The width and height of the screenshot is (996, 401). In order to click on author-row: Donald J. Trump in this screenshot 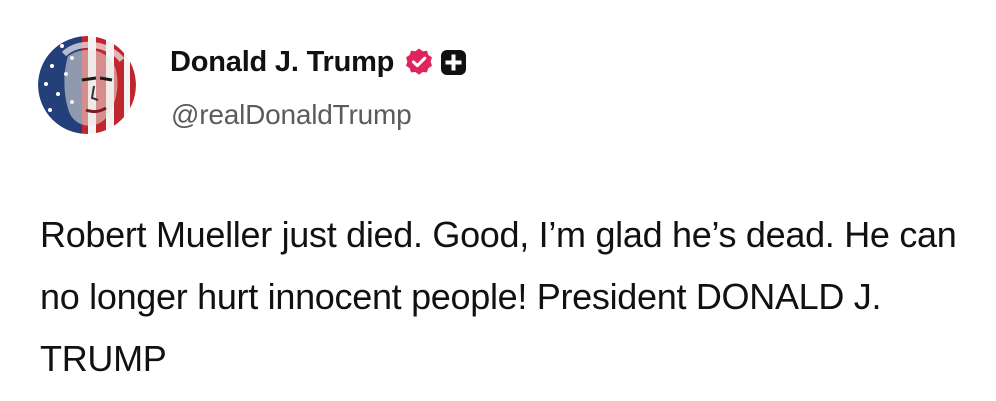, I will do `click(318, 62)`.